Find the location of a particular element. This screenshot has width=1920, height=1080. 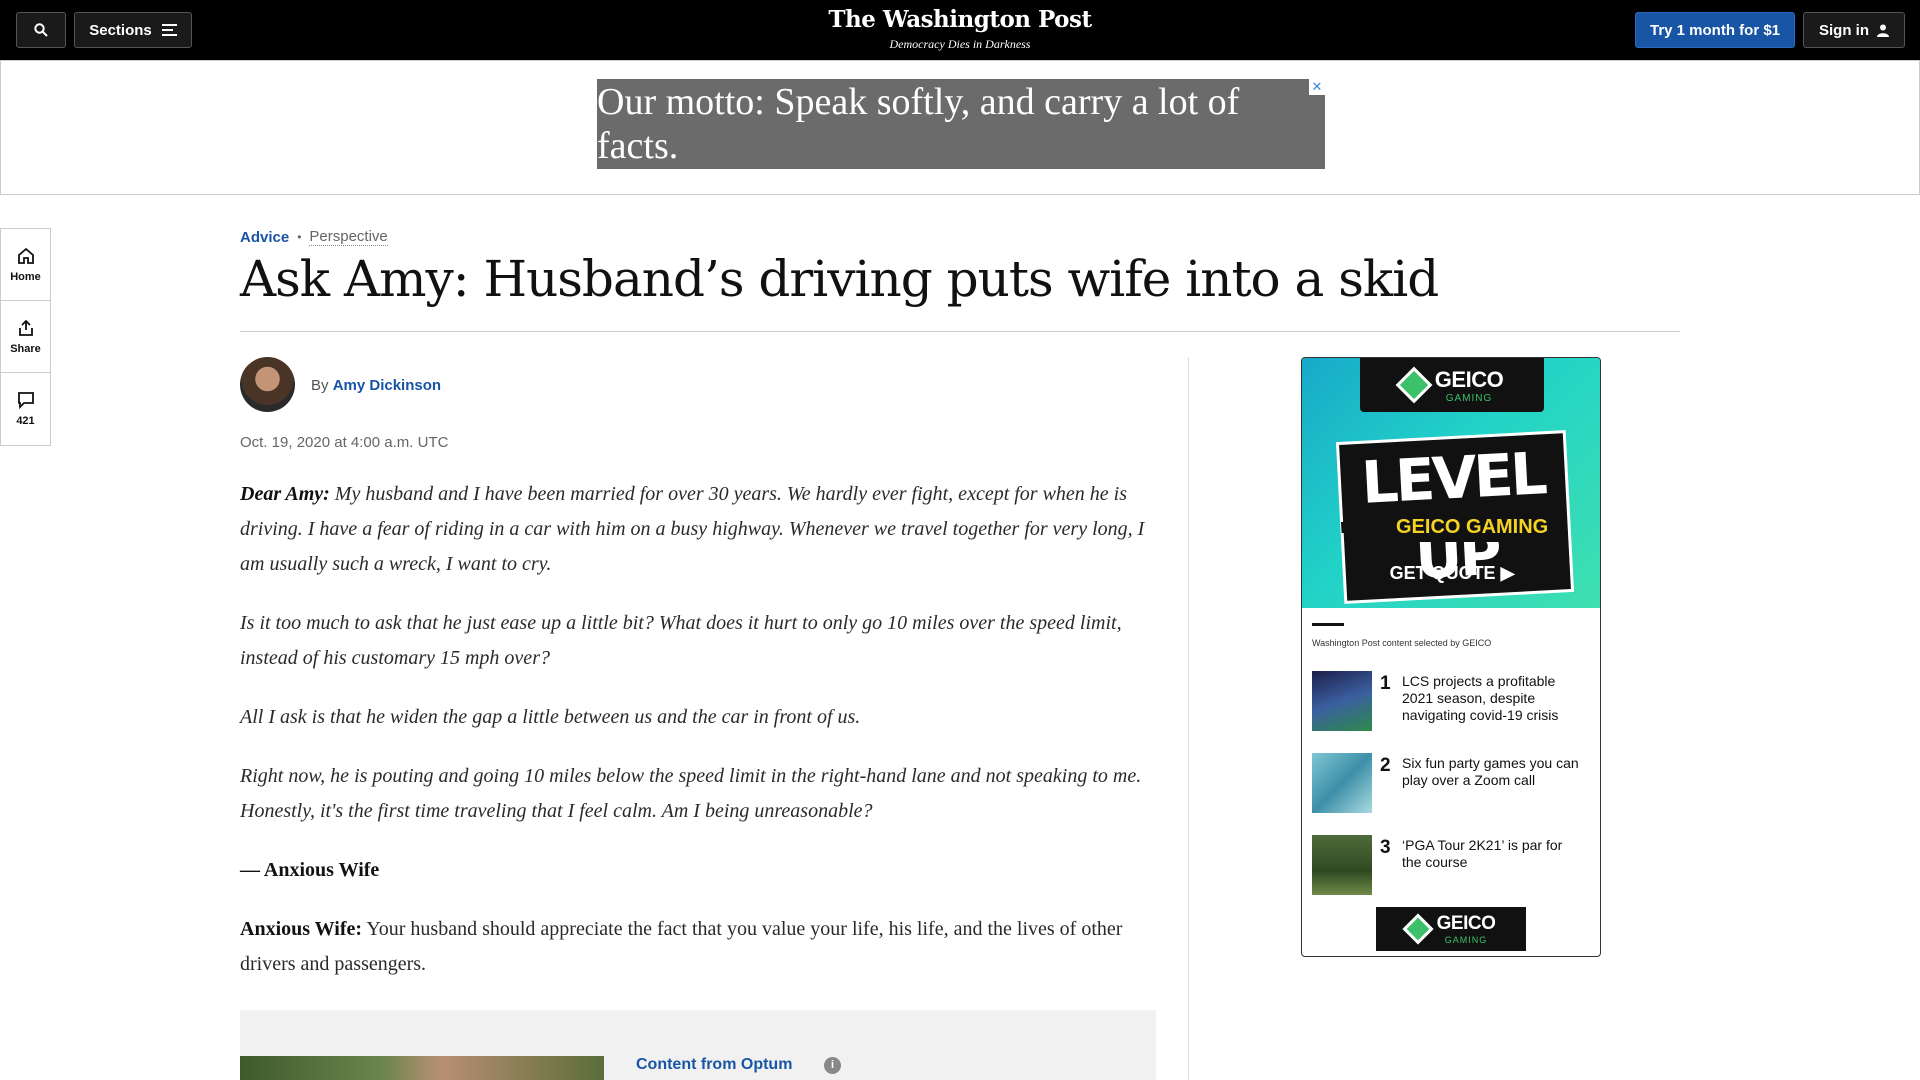

article-kicker: Advice • Perspective is located at coordinates (314, 237).